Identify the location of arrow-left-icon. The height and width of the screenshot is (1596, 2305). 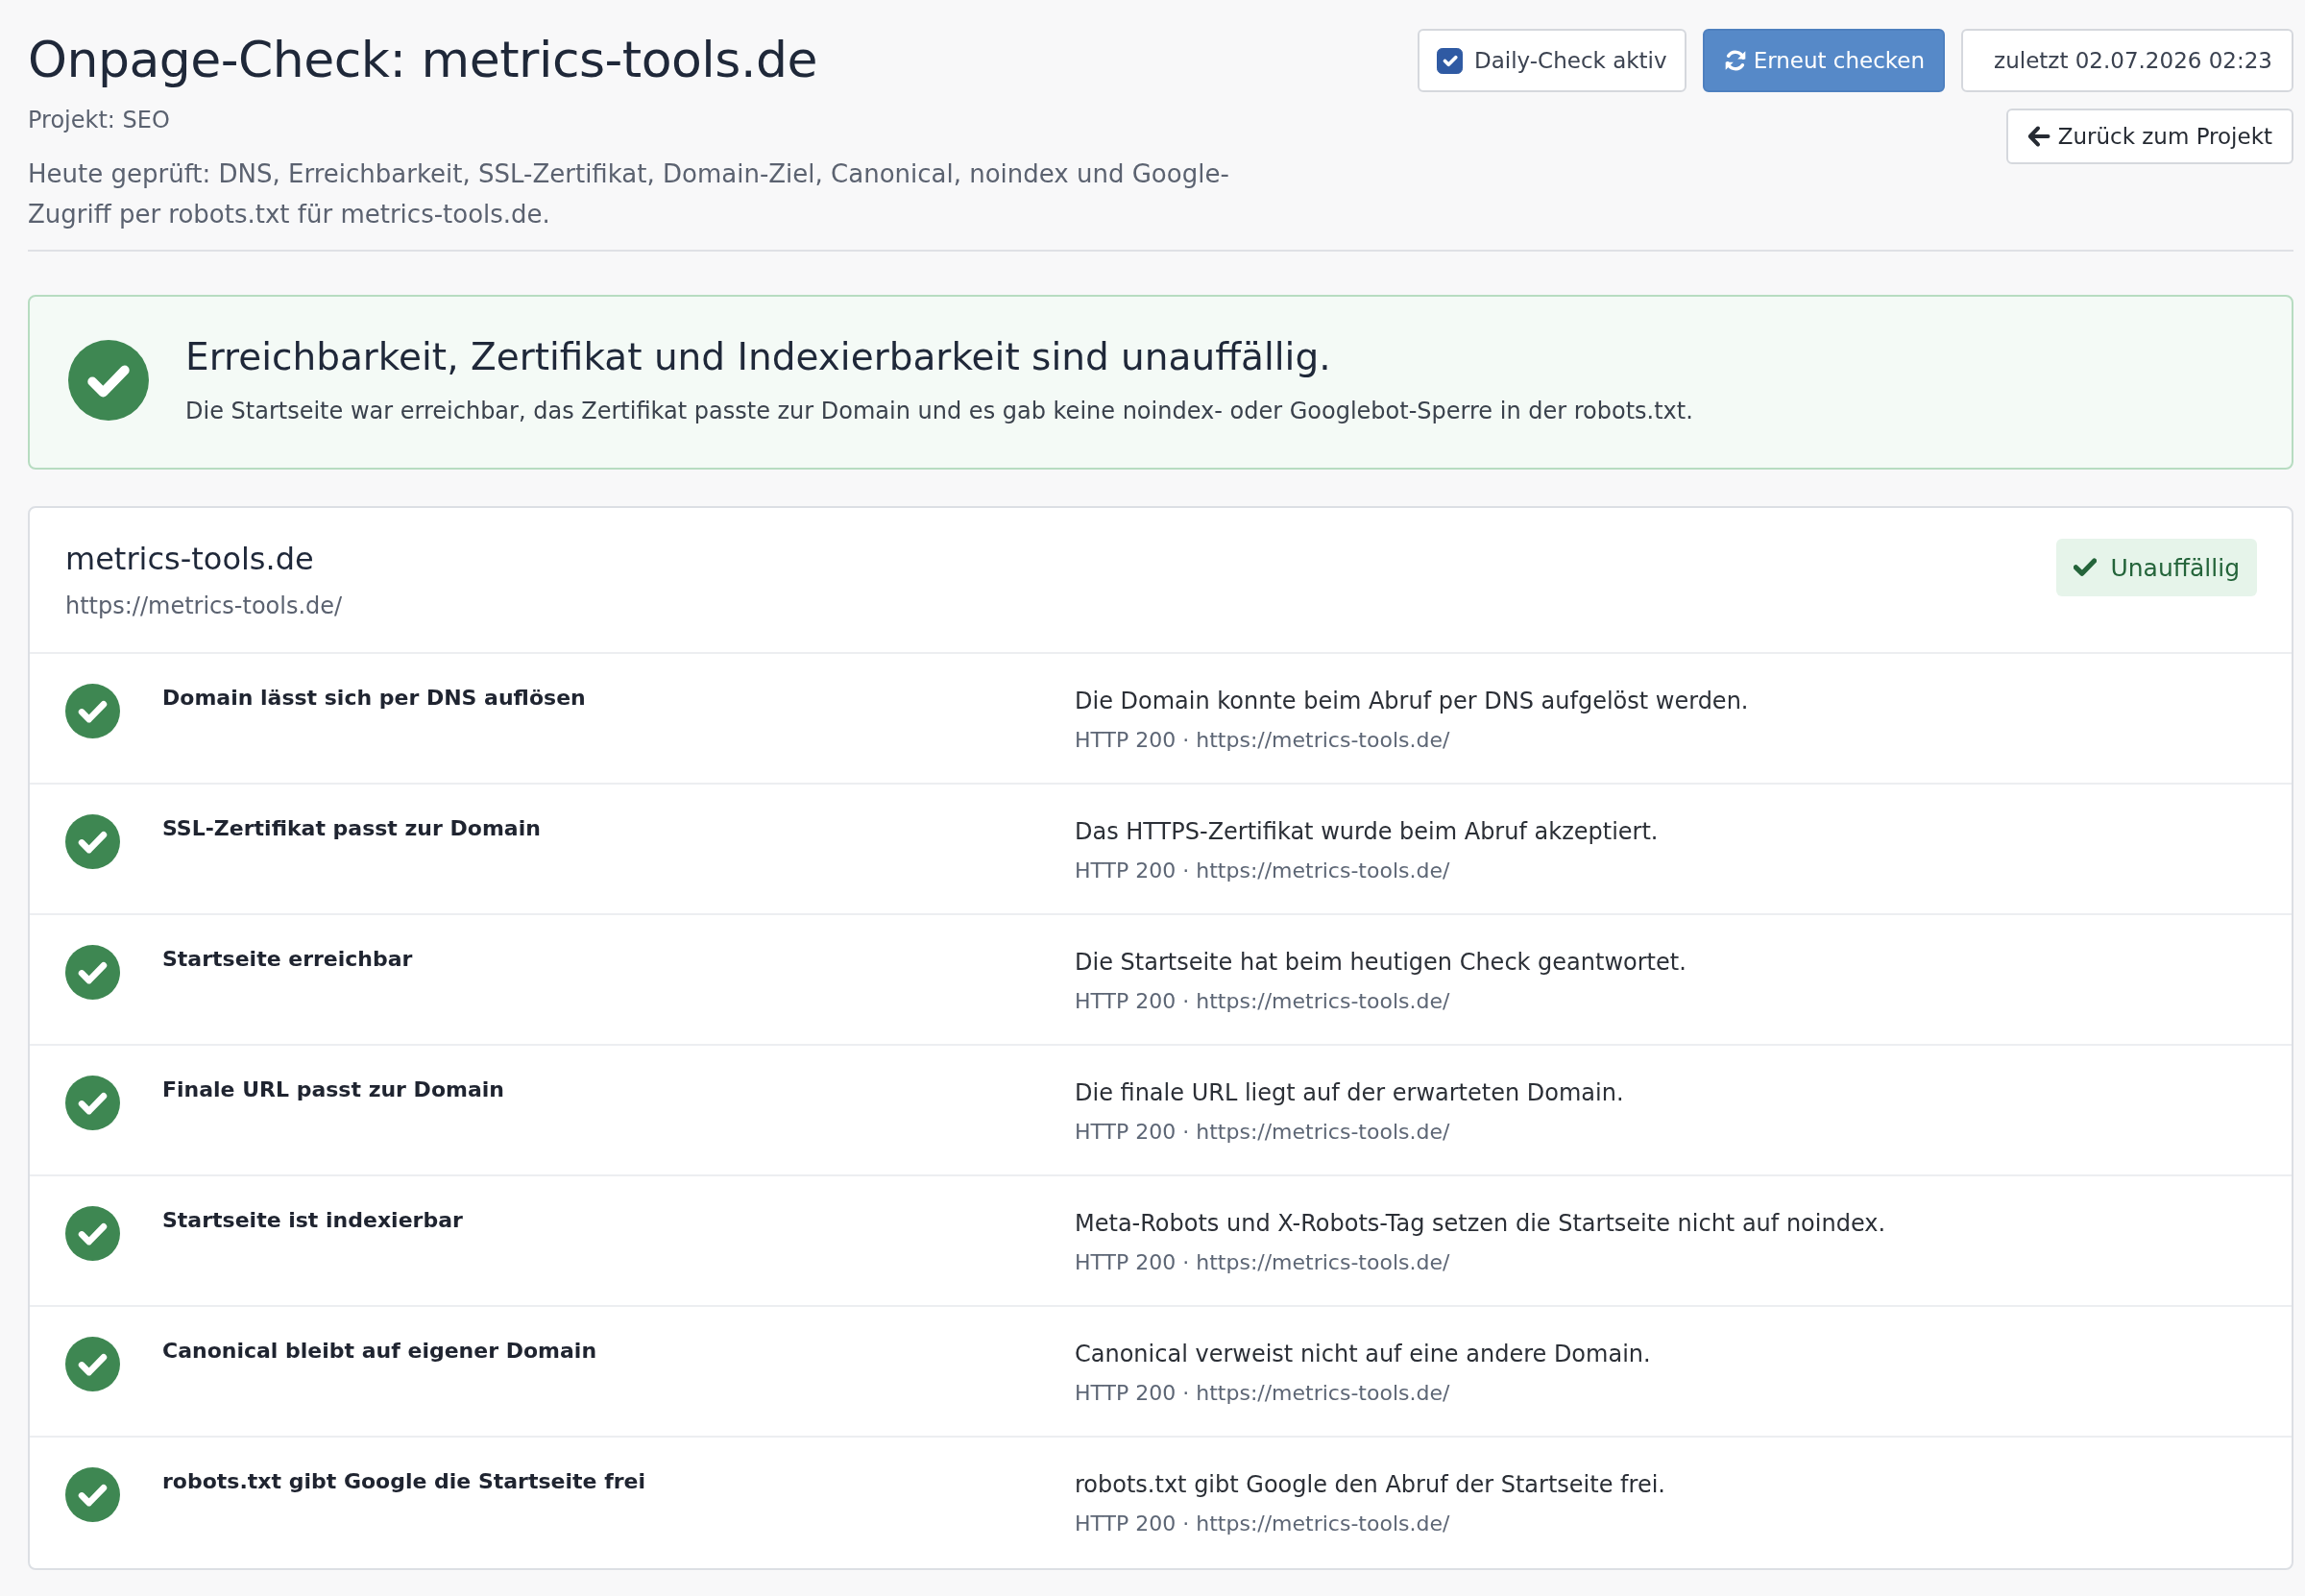
(2038, 136).